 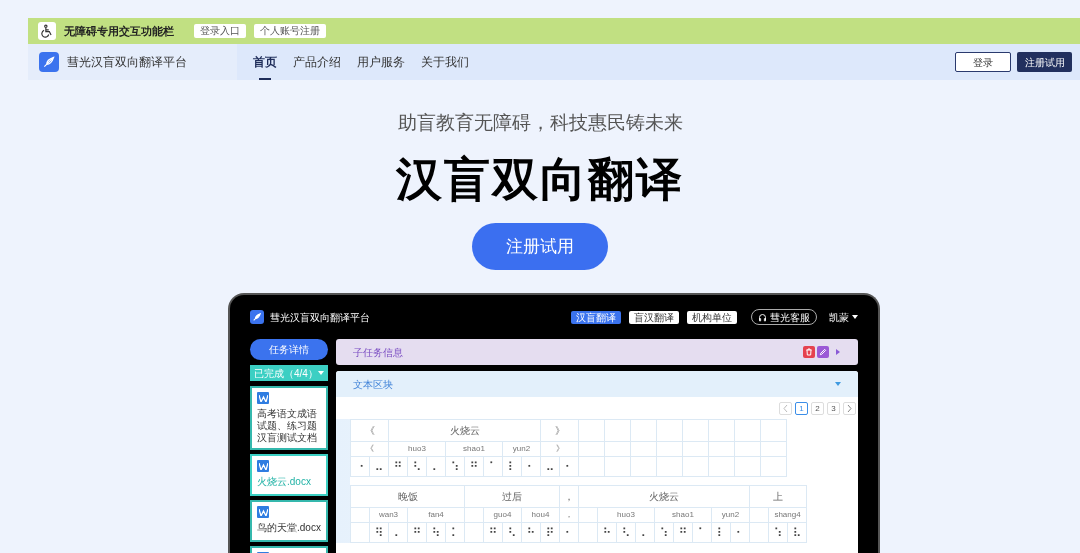 I want to click on headphones-icon, so click(x=762, y=317).